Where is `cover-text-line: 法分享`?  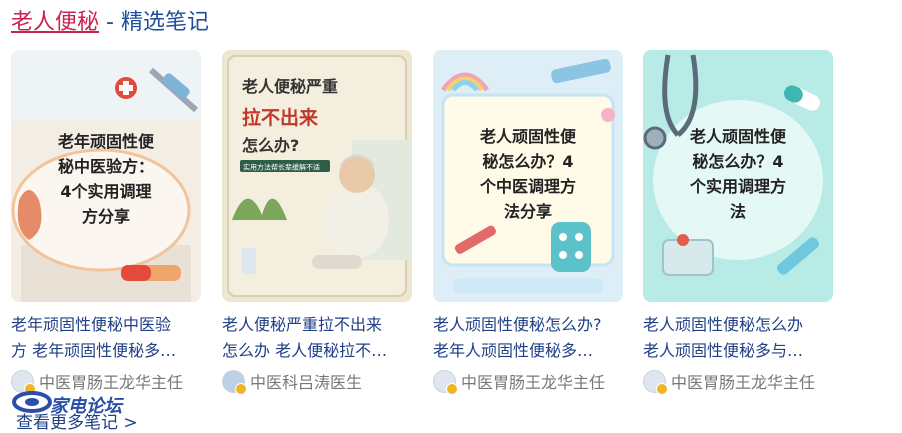
cover-text-line: 法分享 is located at coordinates (528, 211).